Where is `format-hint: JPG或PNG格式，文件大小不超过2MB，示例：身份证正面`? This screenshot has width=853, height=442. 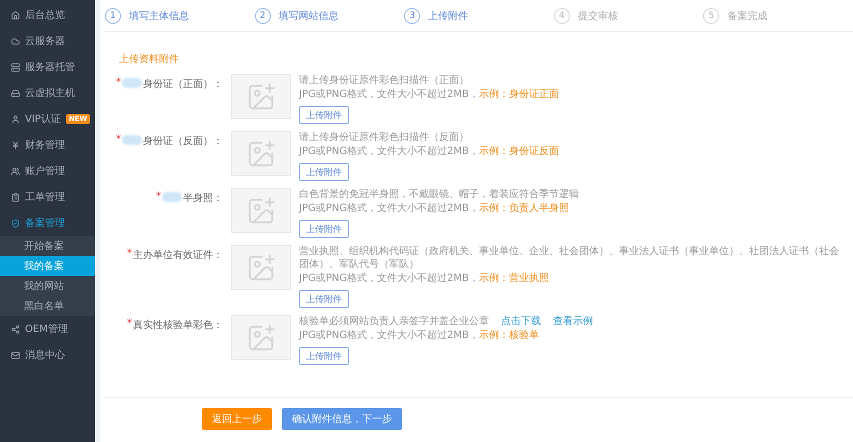
format-hint: JPG或PNG格式，文件大小不超过2MB，示例：身份证正面 is located at coordinates (429, 94).